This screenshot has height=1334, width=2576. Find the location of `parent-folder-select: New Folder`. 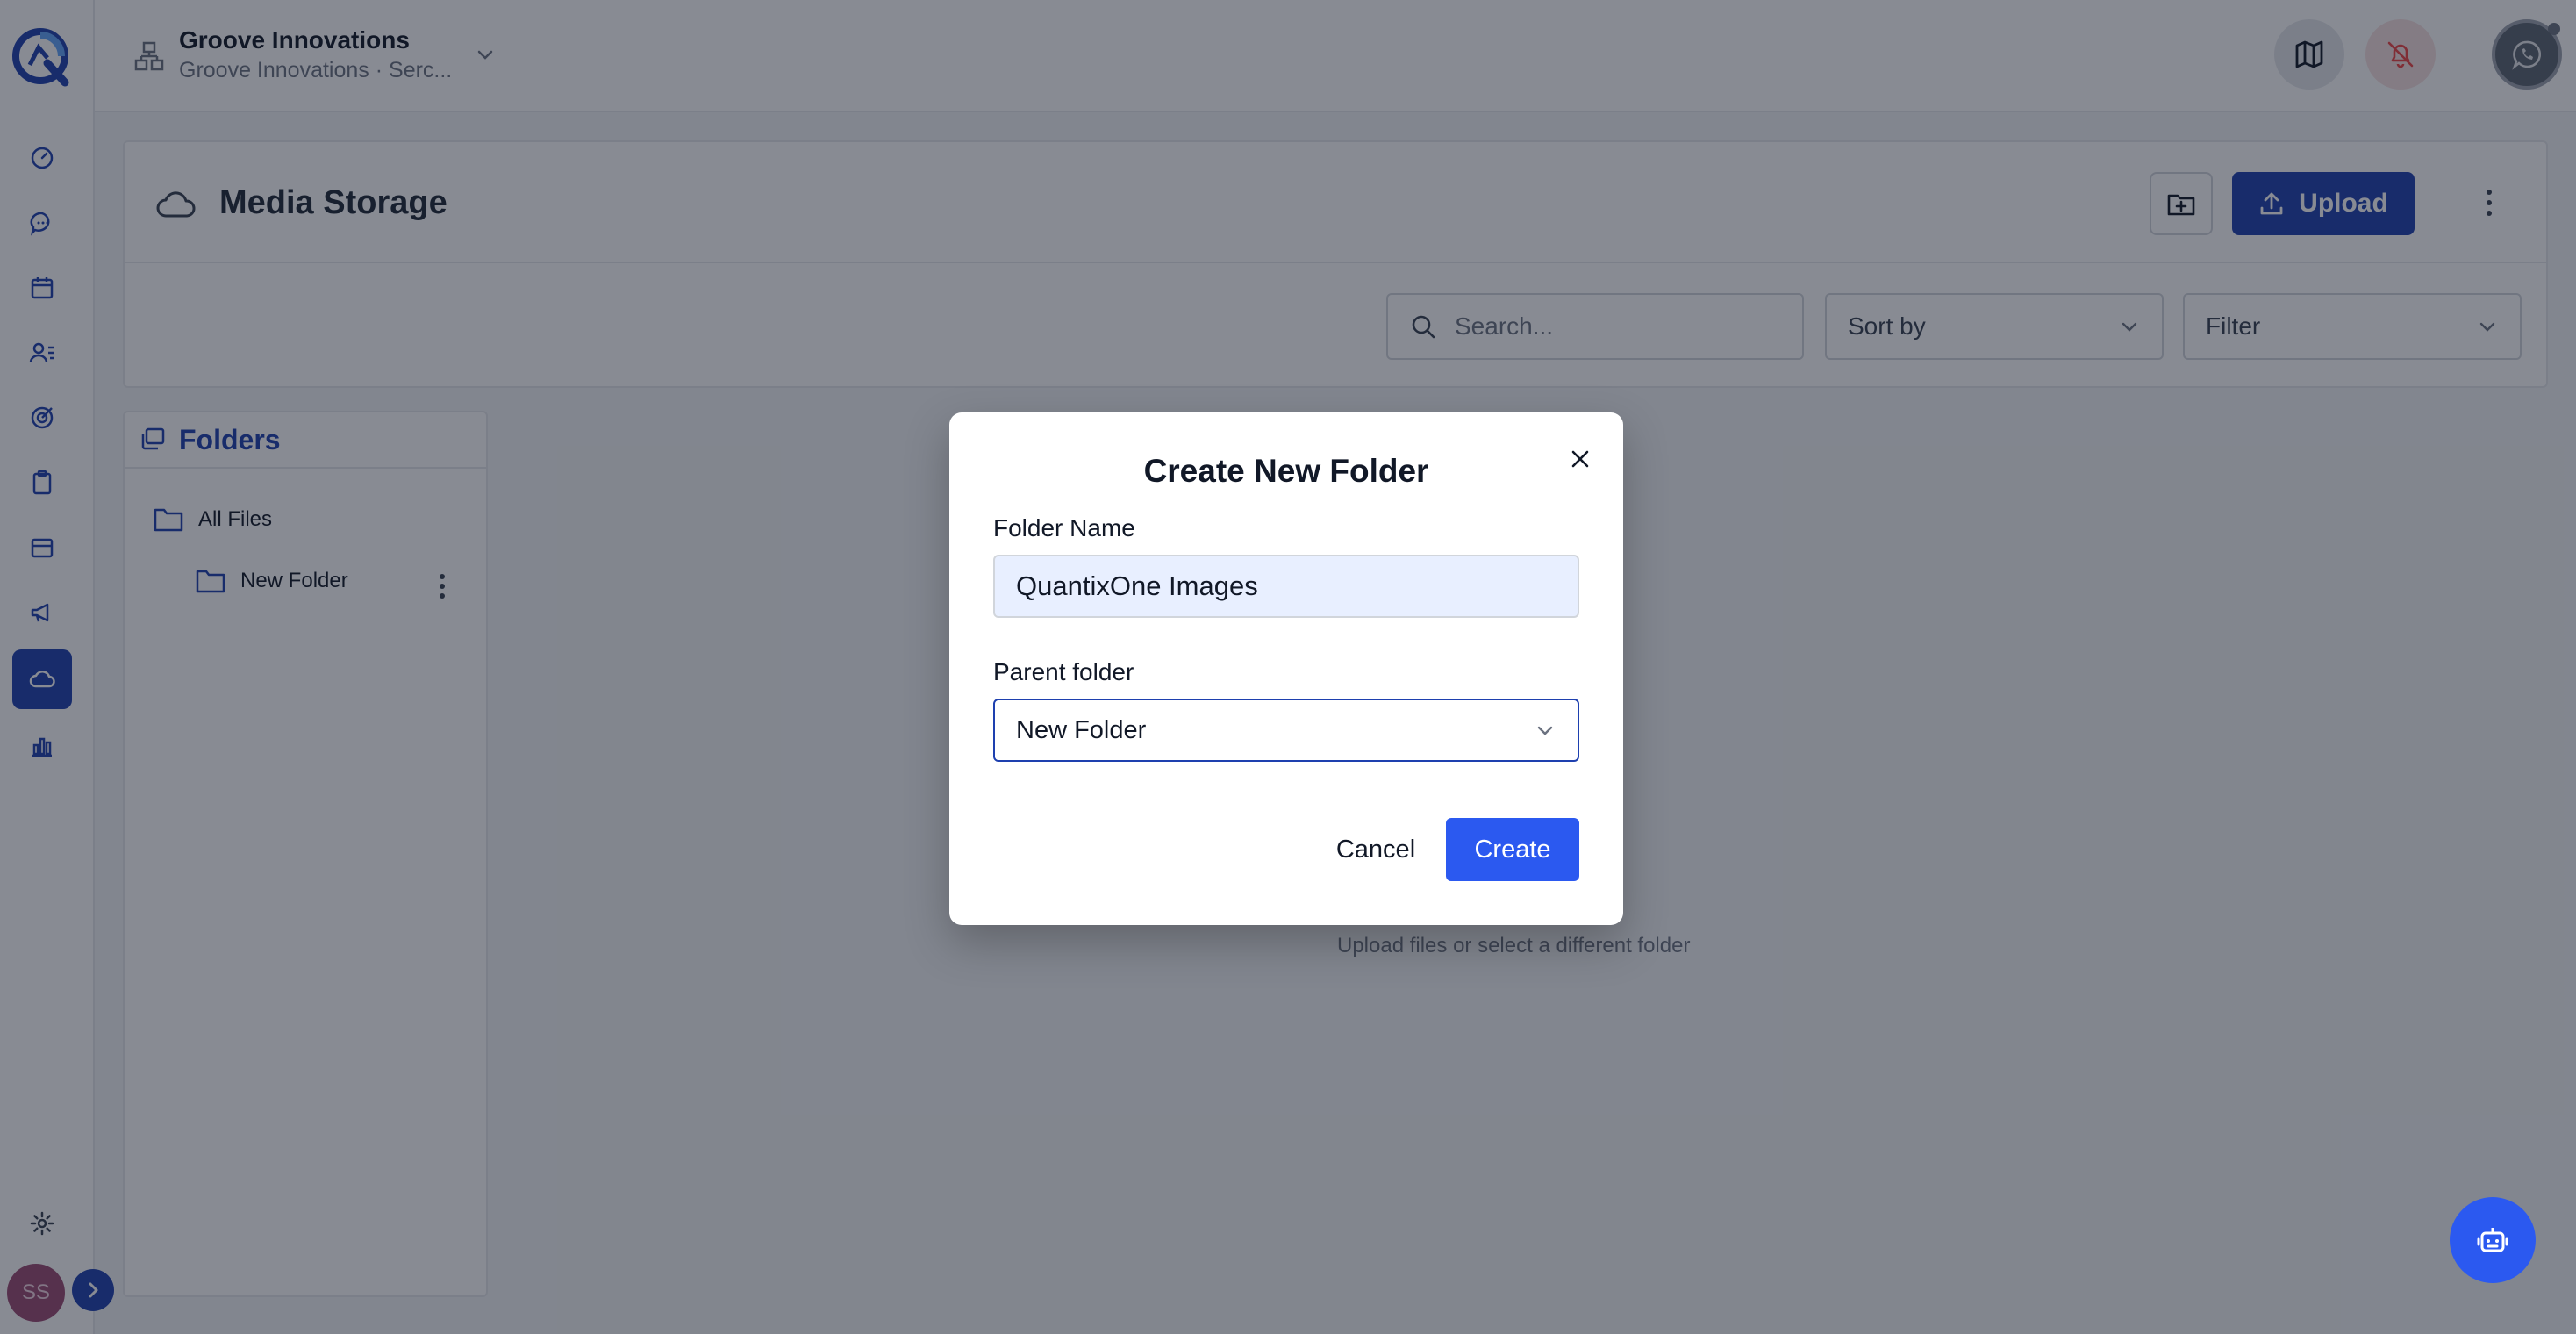

parent-folder-select: New Folder is located at coordinates (1286, 730).